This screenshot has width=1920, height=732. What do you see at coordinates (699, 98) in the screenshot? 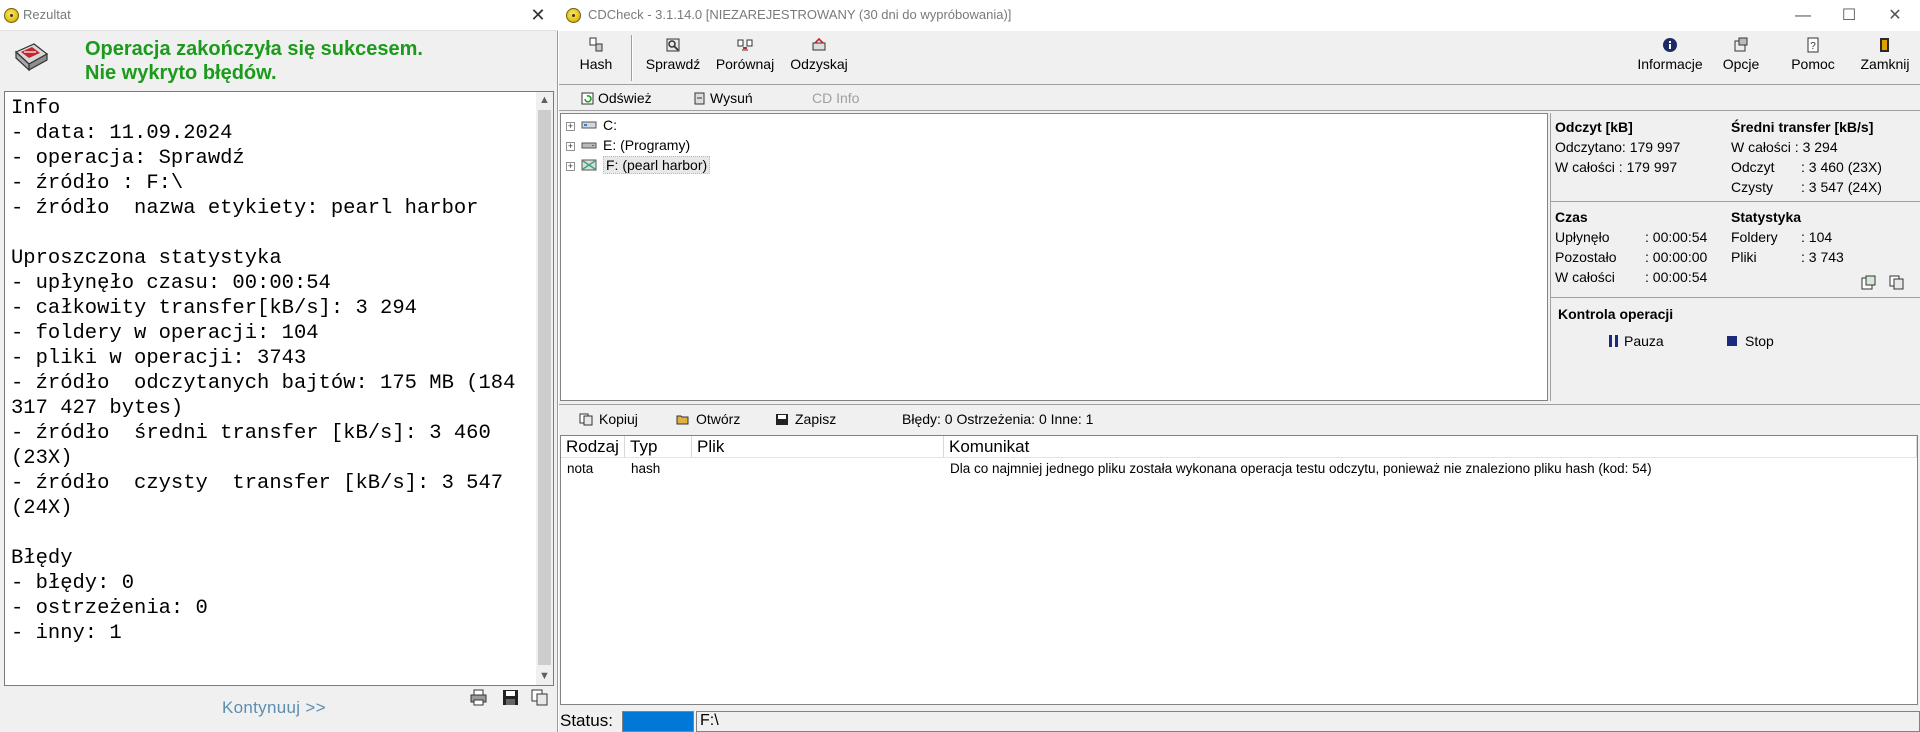
I see `eject-icon` at bounding box center [699, 98].